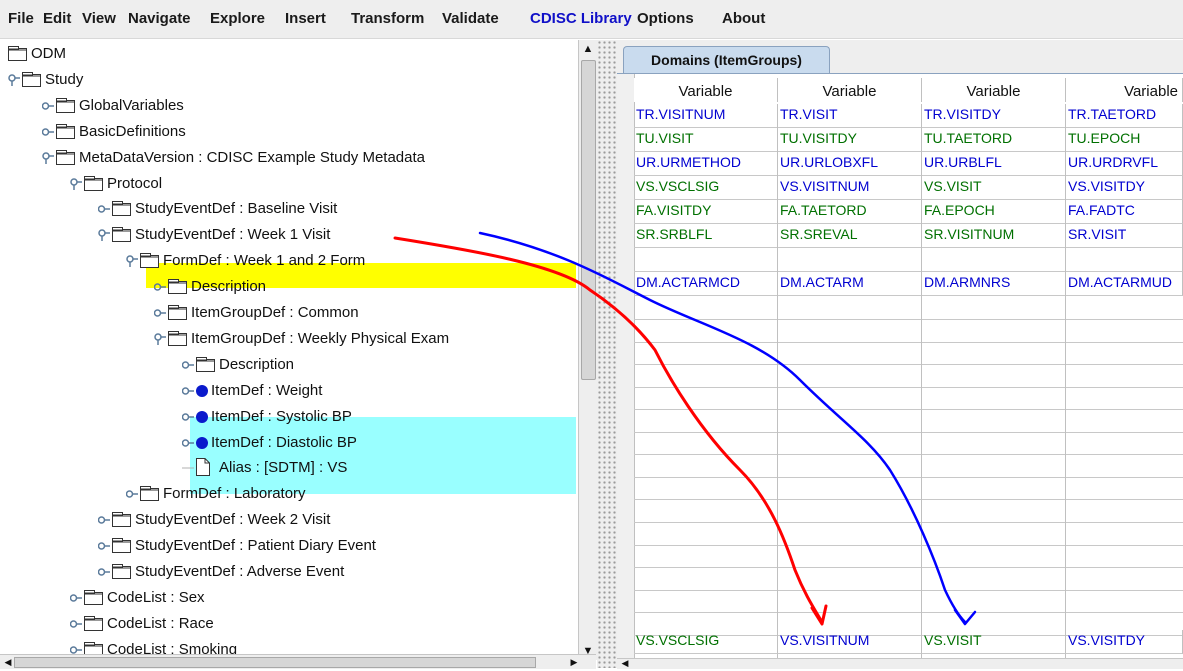  I want to click on menu-options: Options, so click(665, 18).